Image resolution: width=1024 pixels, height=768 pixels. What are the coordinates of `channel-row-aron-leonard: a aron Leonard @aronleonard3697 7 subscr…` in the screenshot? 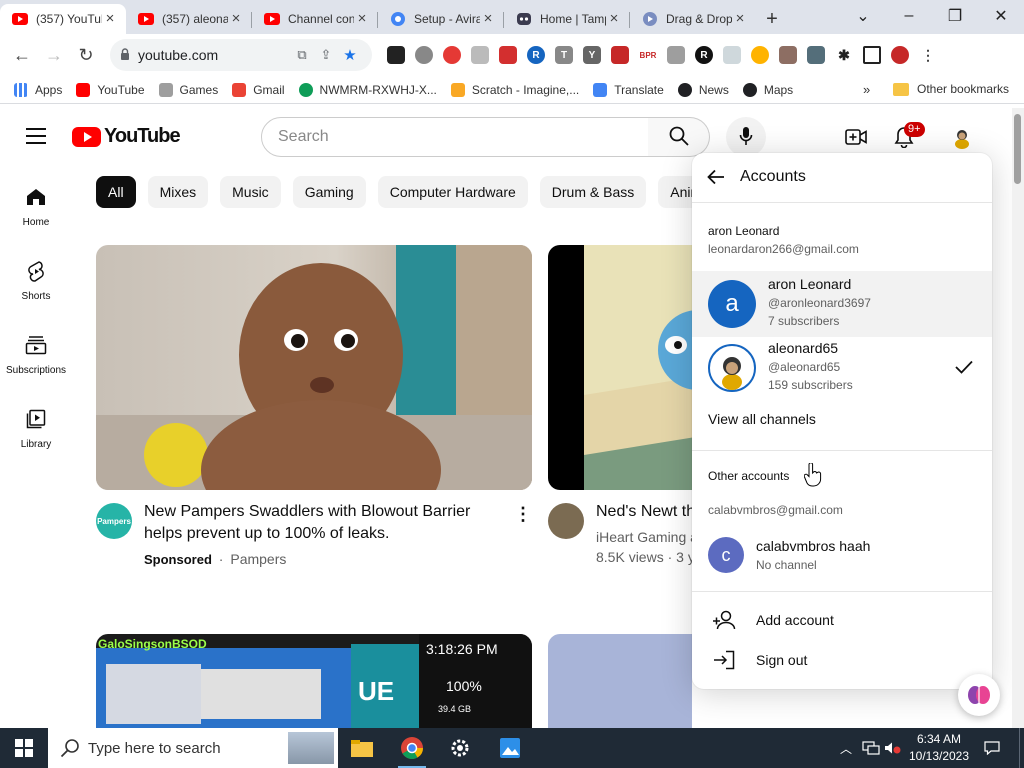 It's located at (842, 304).